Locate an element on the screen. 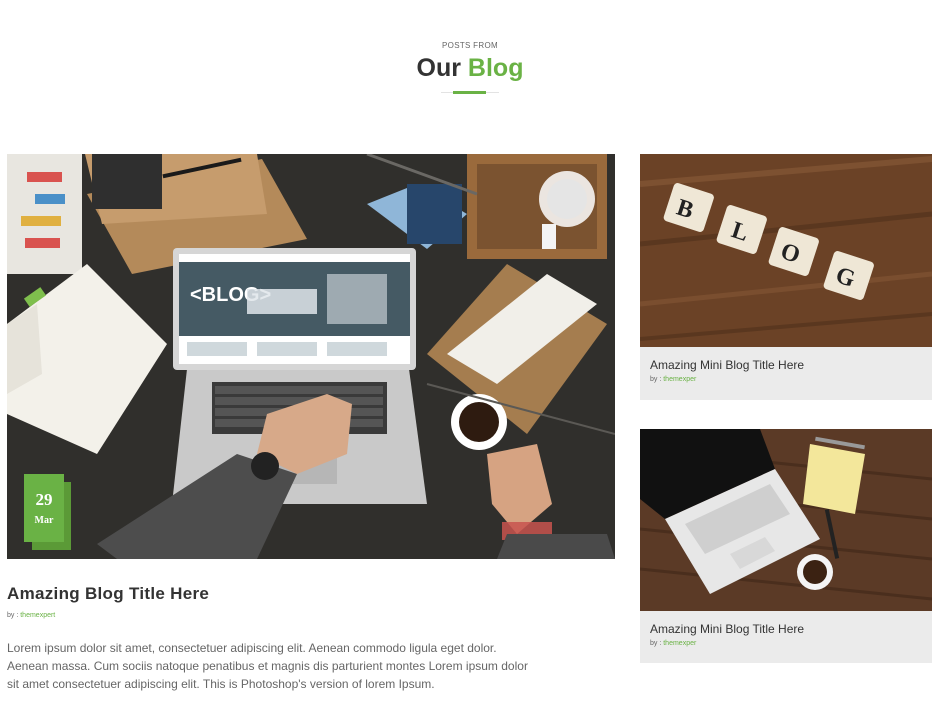 The width and height of the screenshot is (948, 712). section-title: Our Blog is located at coordinates (470, 68).